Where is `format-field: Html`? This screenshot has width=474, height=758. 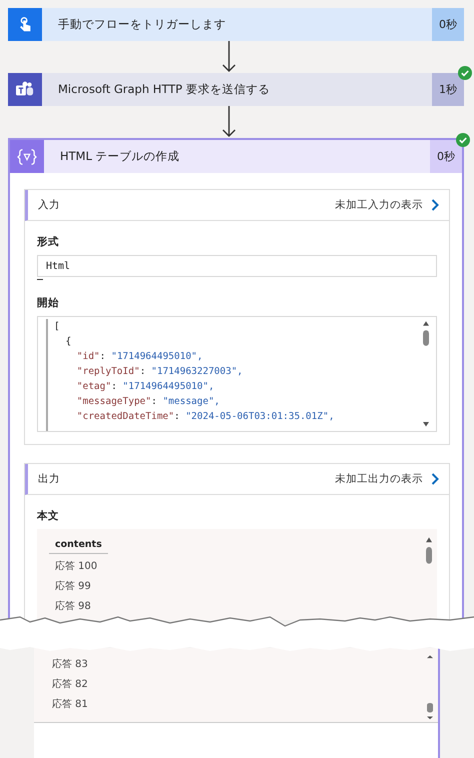
format-field: Html is located at coordinates (237, 266).